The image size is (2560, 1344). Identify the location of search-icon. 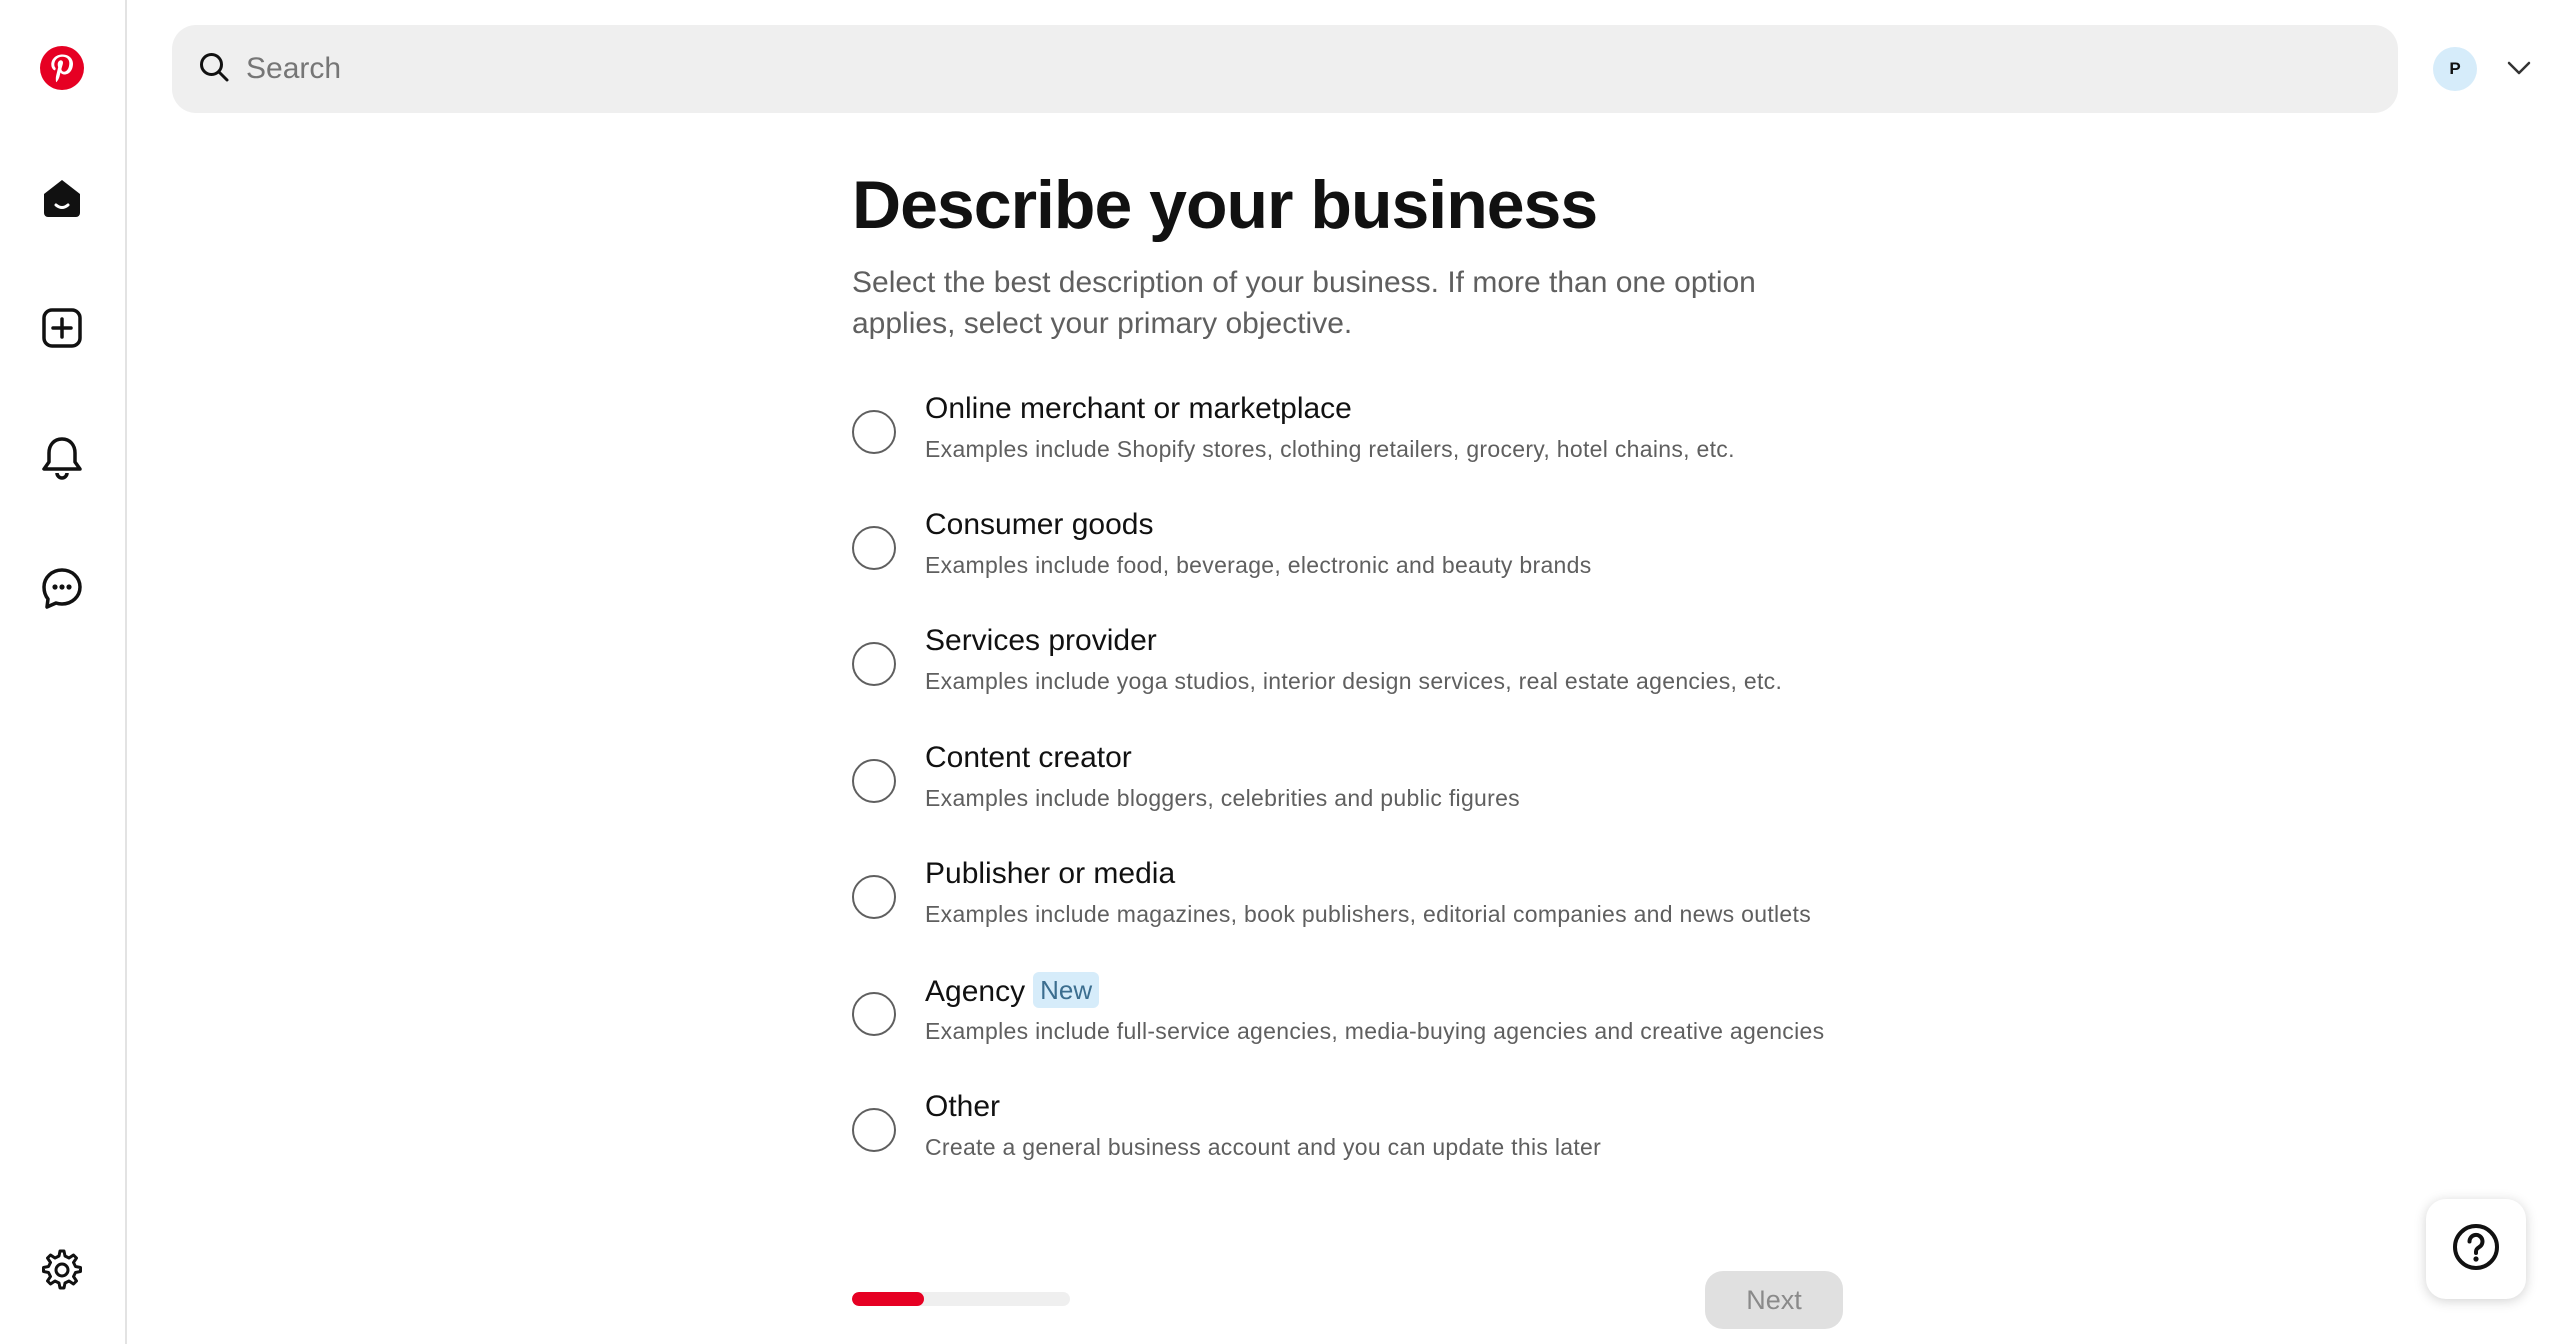
(214, 69).